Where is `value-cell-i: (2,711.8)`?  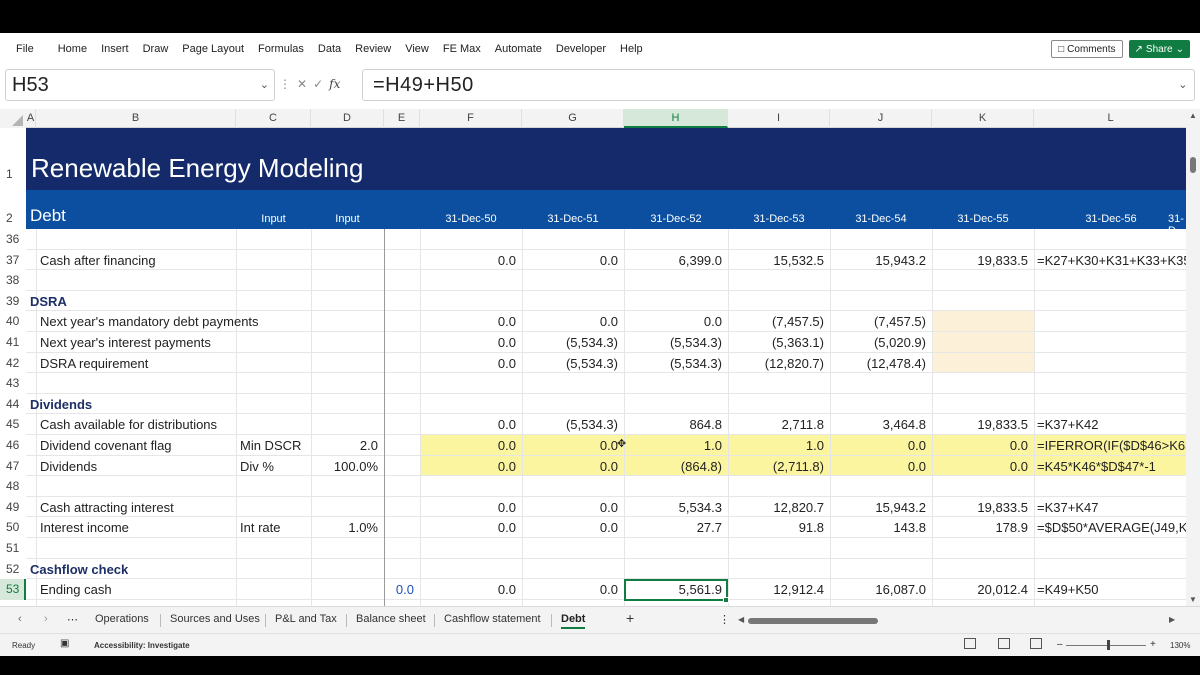
value-cell-i: (2,711.8) is located at coordinates (776, 466).